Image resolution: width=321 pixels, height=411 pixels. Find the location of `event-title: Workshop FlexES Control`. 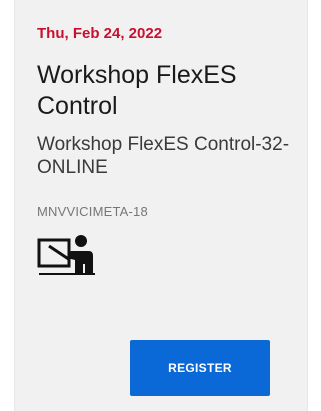

event-title: Workshop FlexES Control is located at coordinates (137, 90).